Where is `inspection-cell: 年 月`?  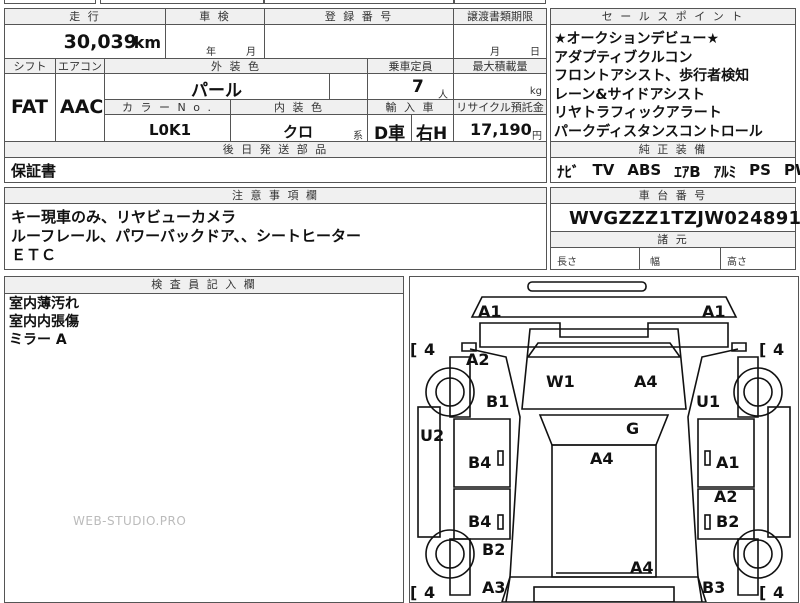
inspection-cell: 年 月 is located at coordinates (215, 41).